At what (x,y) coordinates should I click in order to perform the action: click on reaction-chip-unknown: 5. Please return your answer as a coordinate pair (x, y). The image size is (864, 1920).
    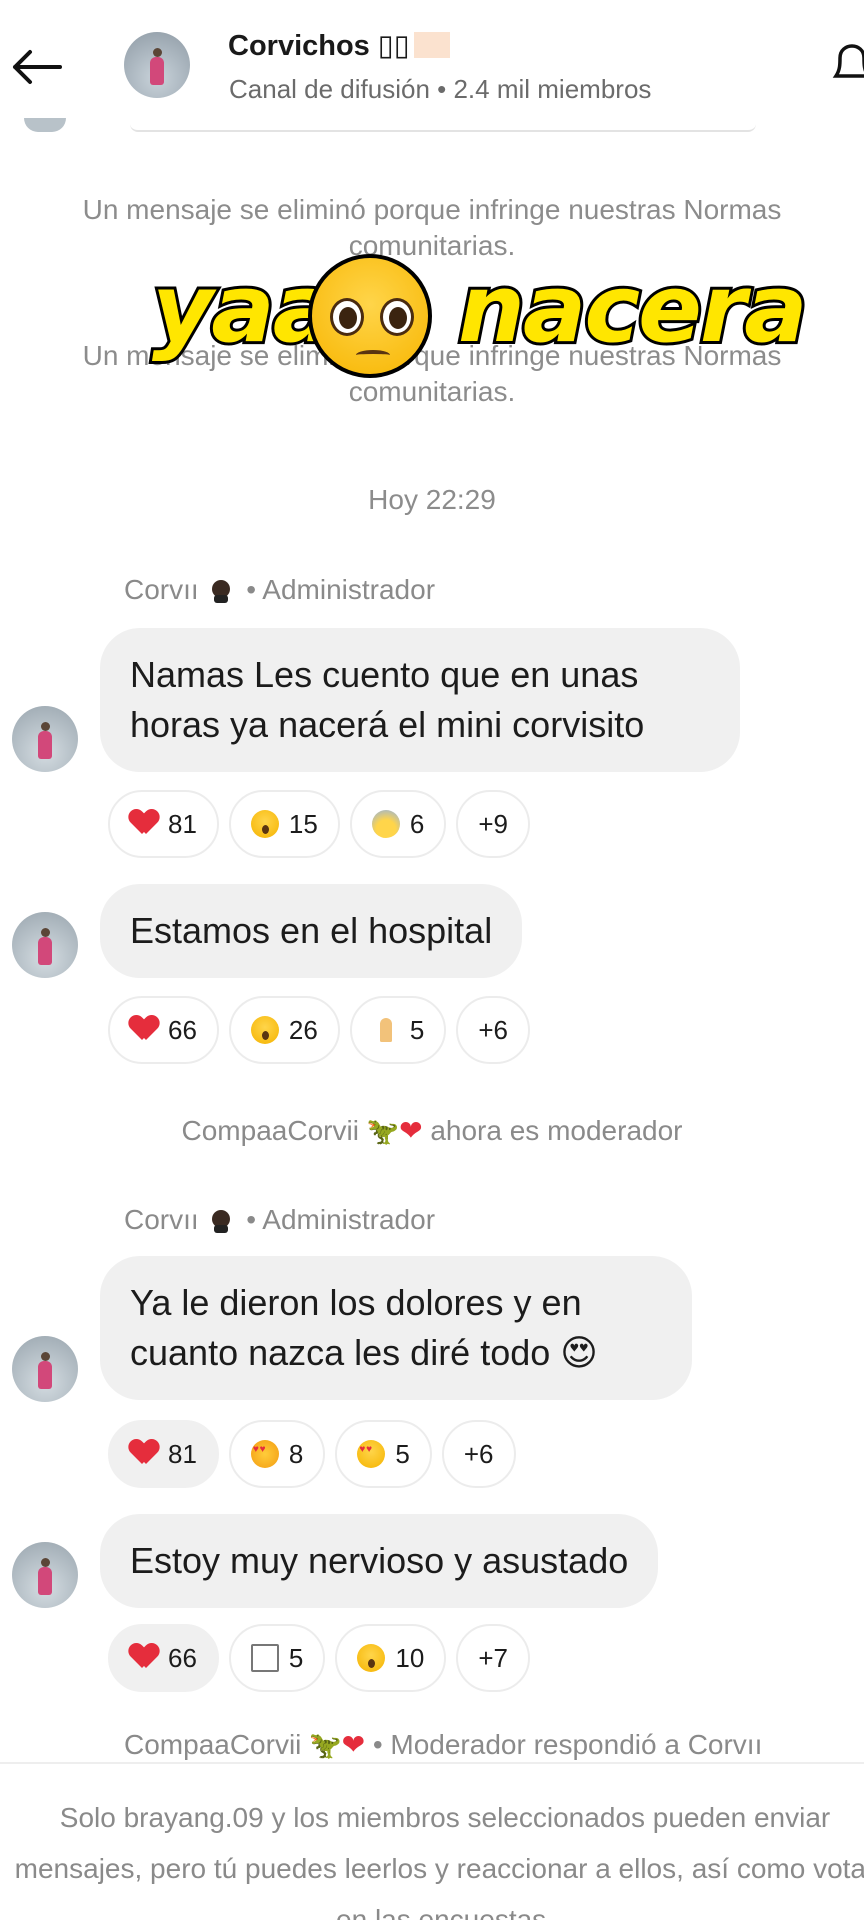
    Looking at the image, I should click on (277, 1658).